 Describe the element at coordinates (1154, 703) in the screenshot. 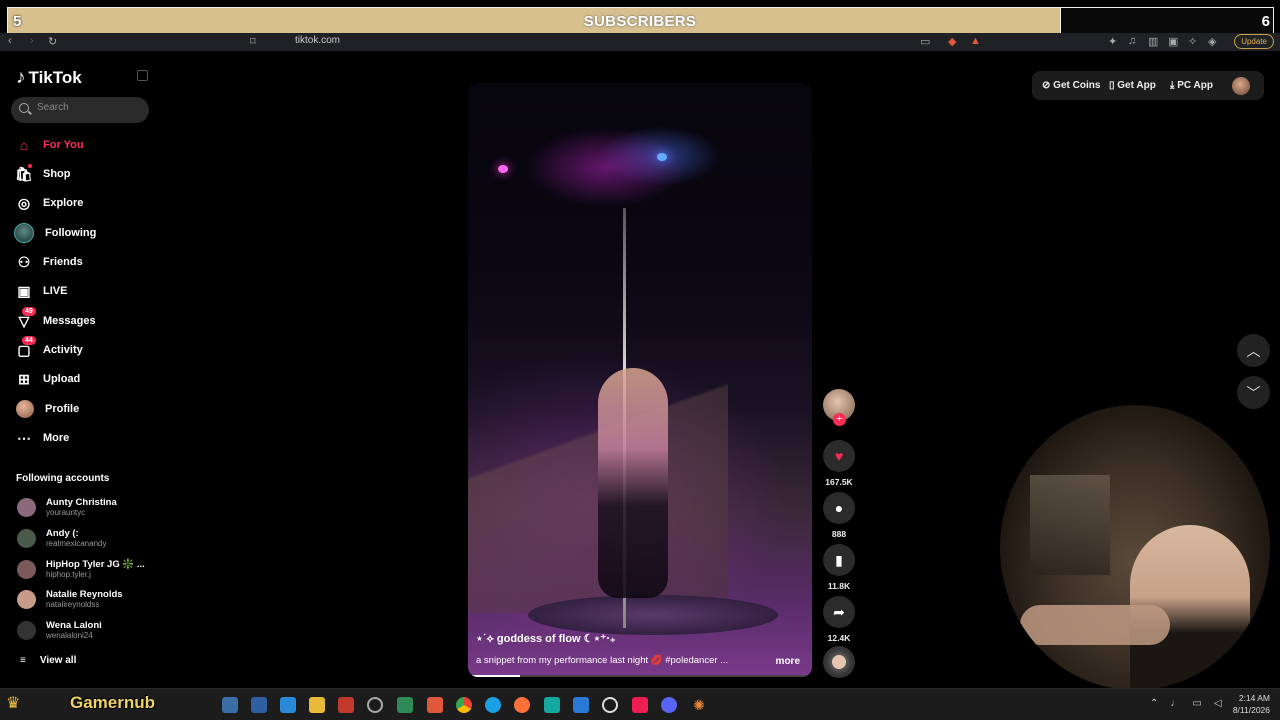

I see `chevron-up-icon: ⌃` at that location.